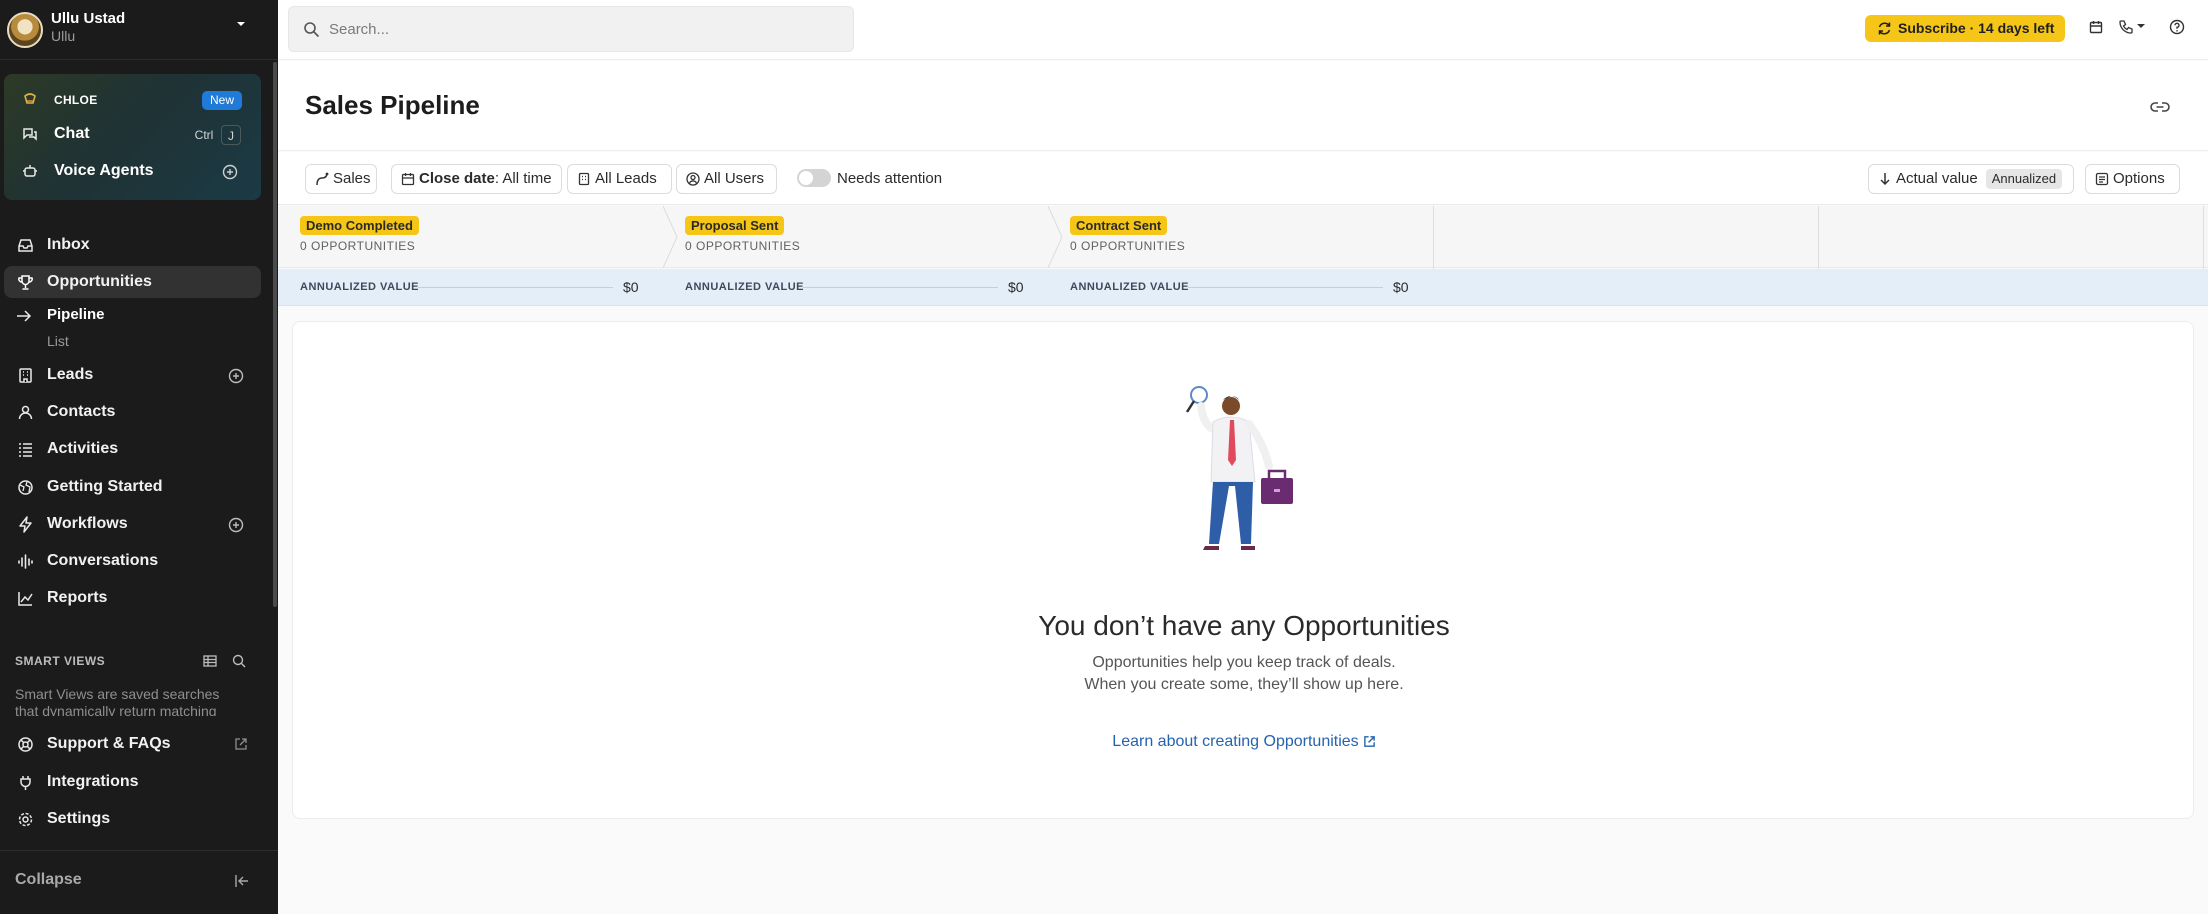 Image resolution: width=2208 pixels, height=914 pixels. I want to click on voice-agents-label: Voice Agents, so click(104, 170).